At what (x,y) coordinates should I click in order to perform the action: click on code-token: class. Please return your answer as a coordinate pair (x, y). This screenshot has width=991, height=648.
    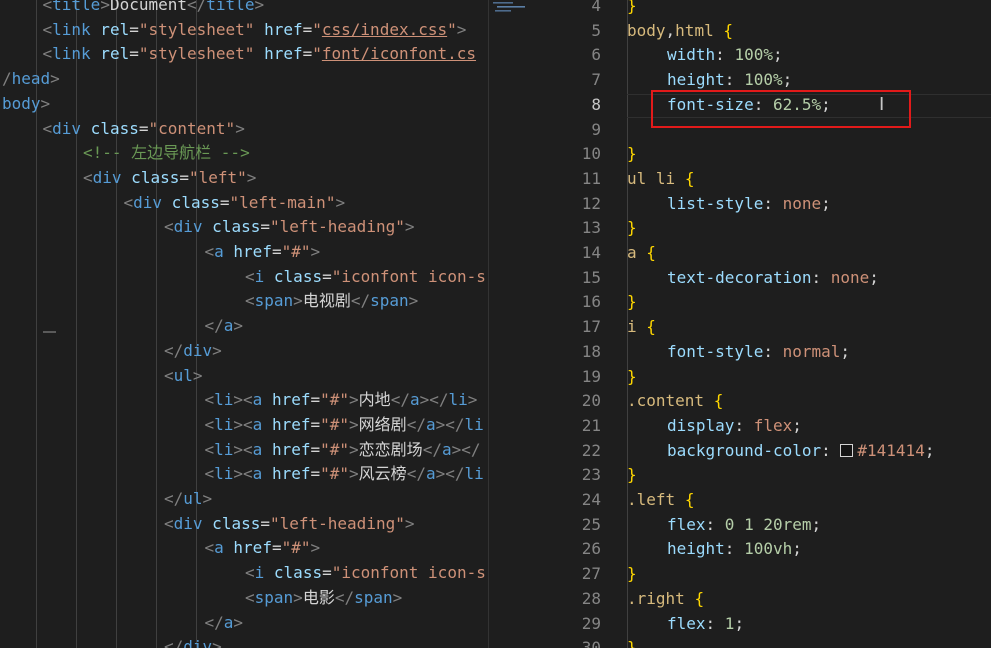
    Looking at the image, I should click on (150, 177).